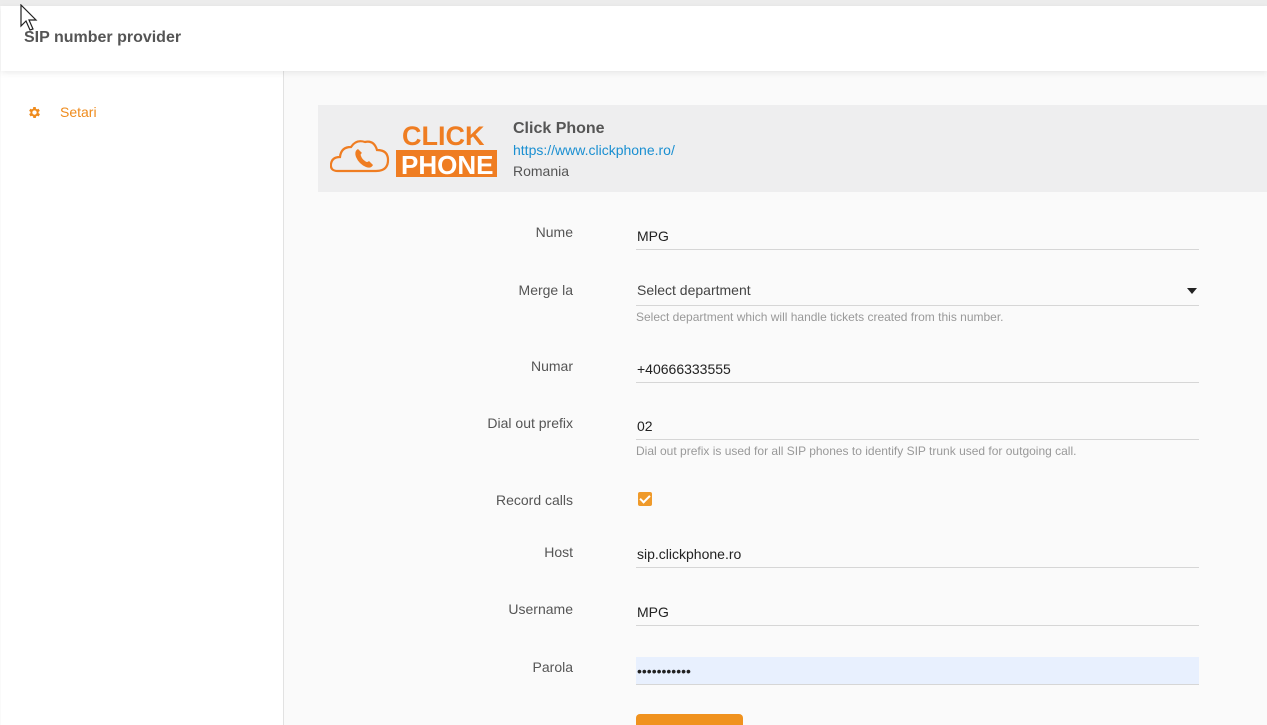 The height and width of the screenshot is (725, 1267). What do you see at coordinates (1192, 291) in the screenshot?
I see `caret-down-icon` at bounding box center [1192, 291].